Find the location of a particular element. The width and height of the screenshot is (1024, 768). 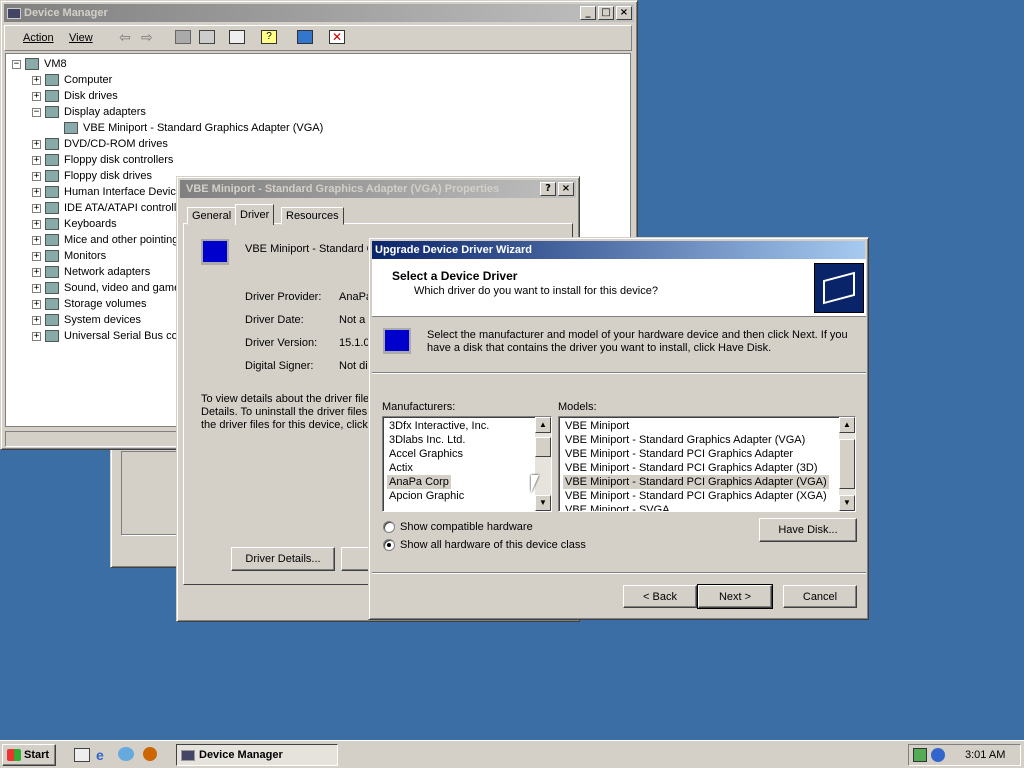

tab-general: General is located at coordinates (212, 216).